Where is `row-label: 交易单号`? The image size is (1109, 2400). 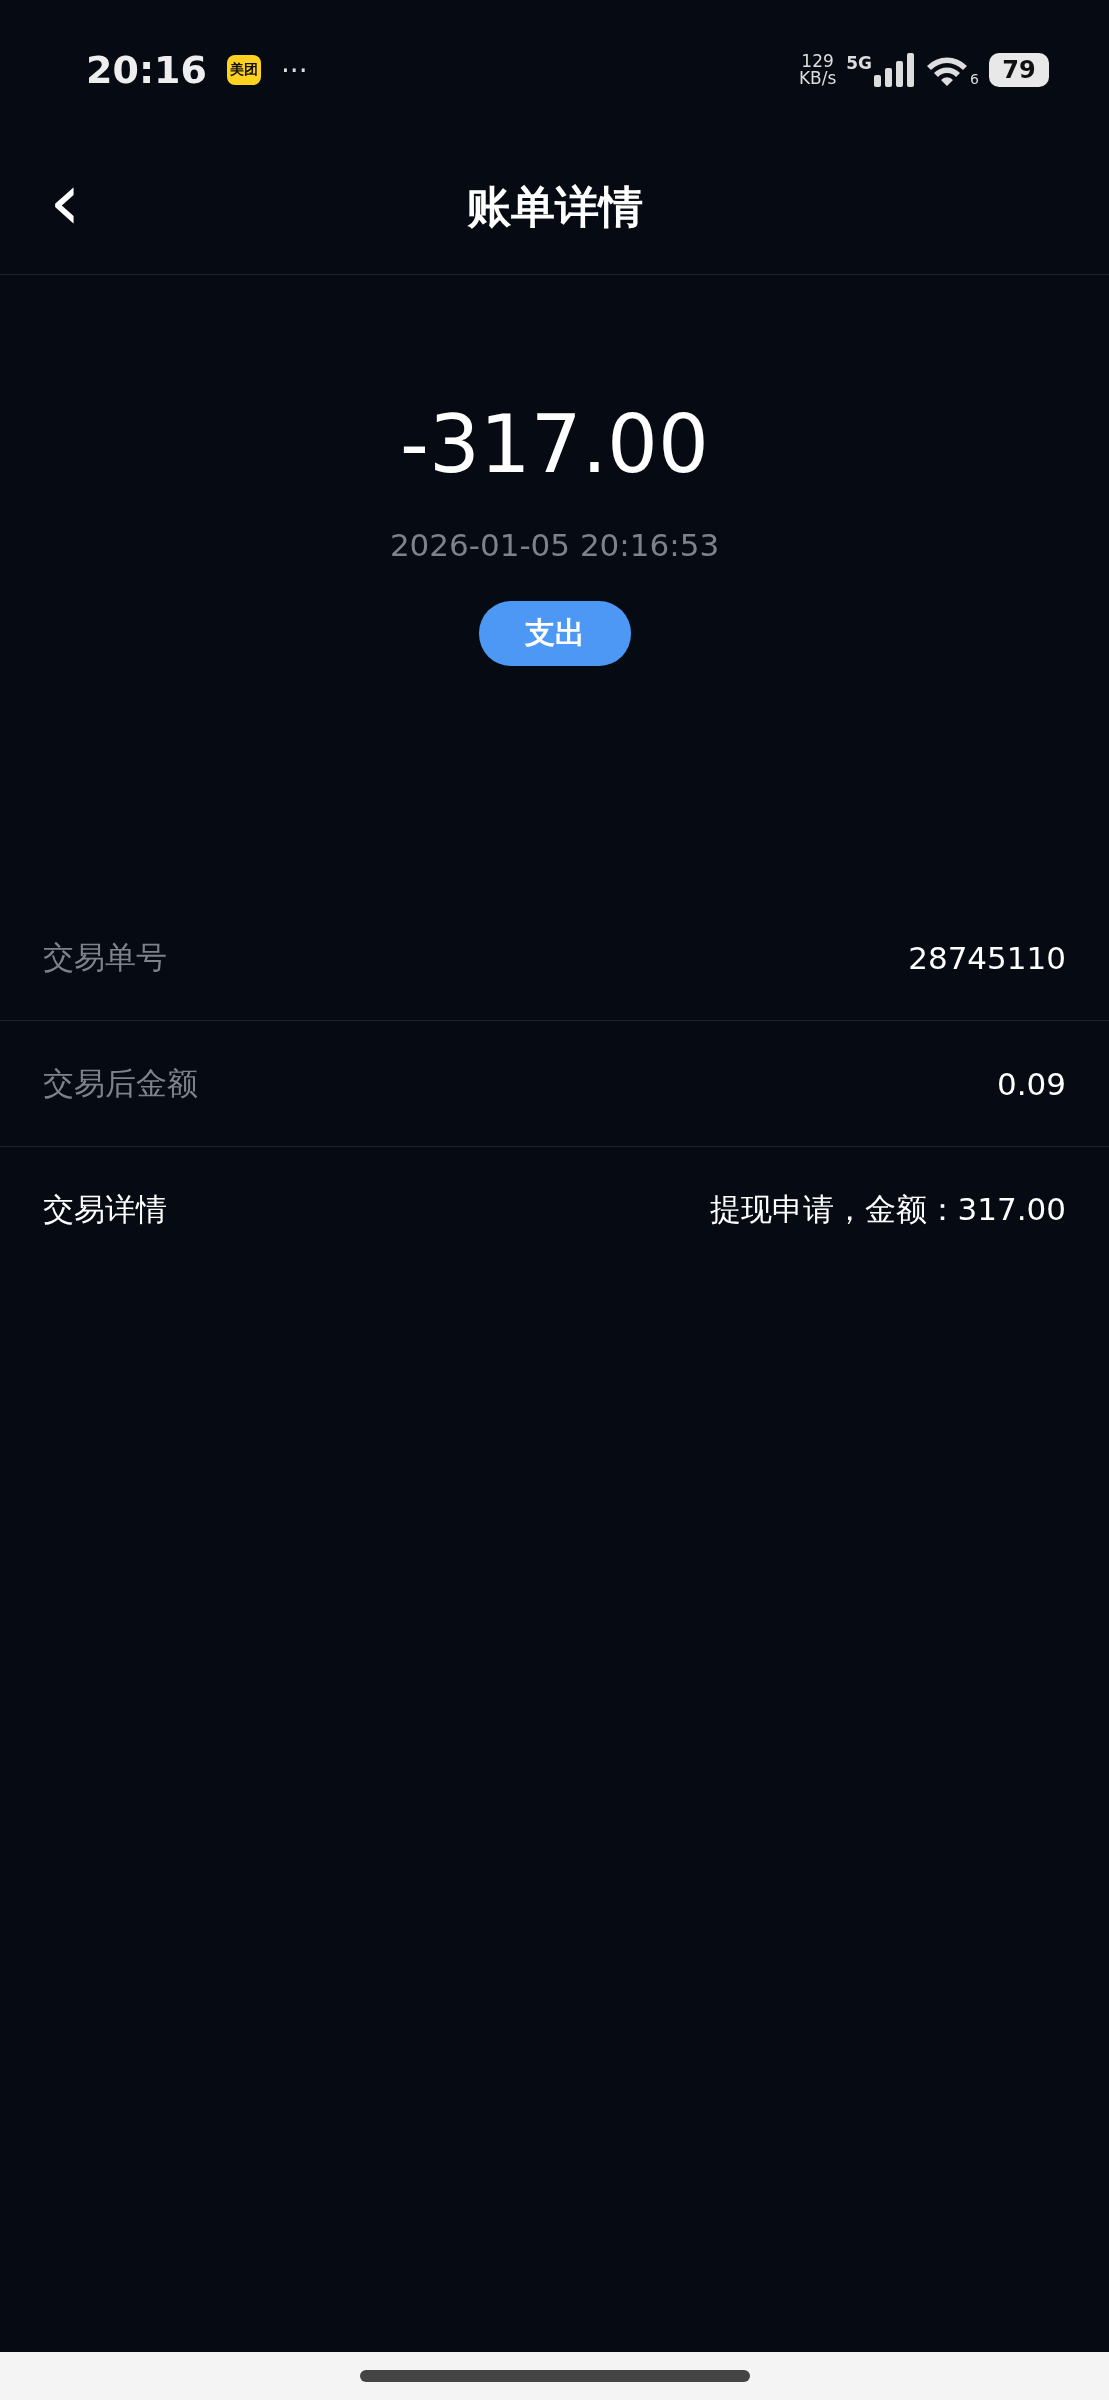 row-label: 交易单号 is located at coordinates (105, 957).